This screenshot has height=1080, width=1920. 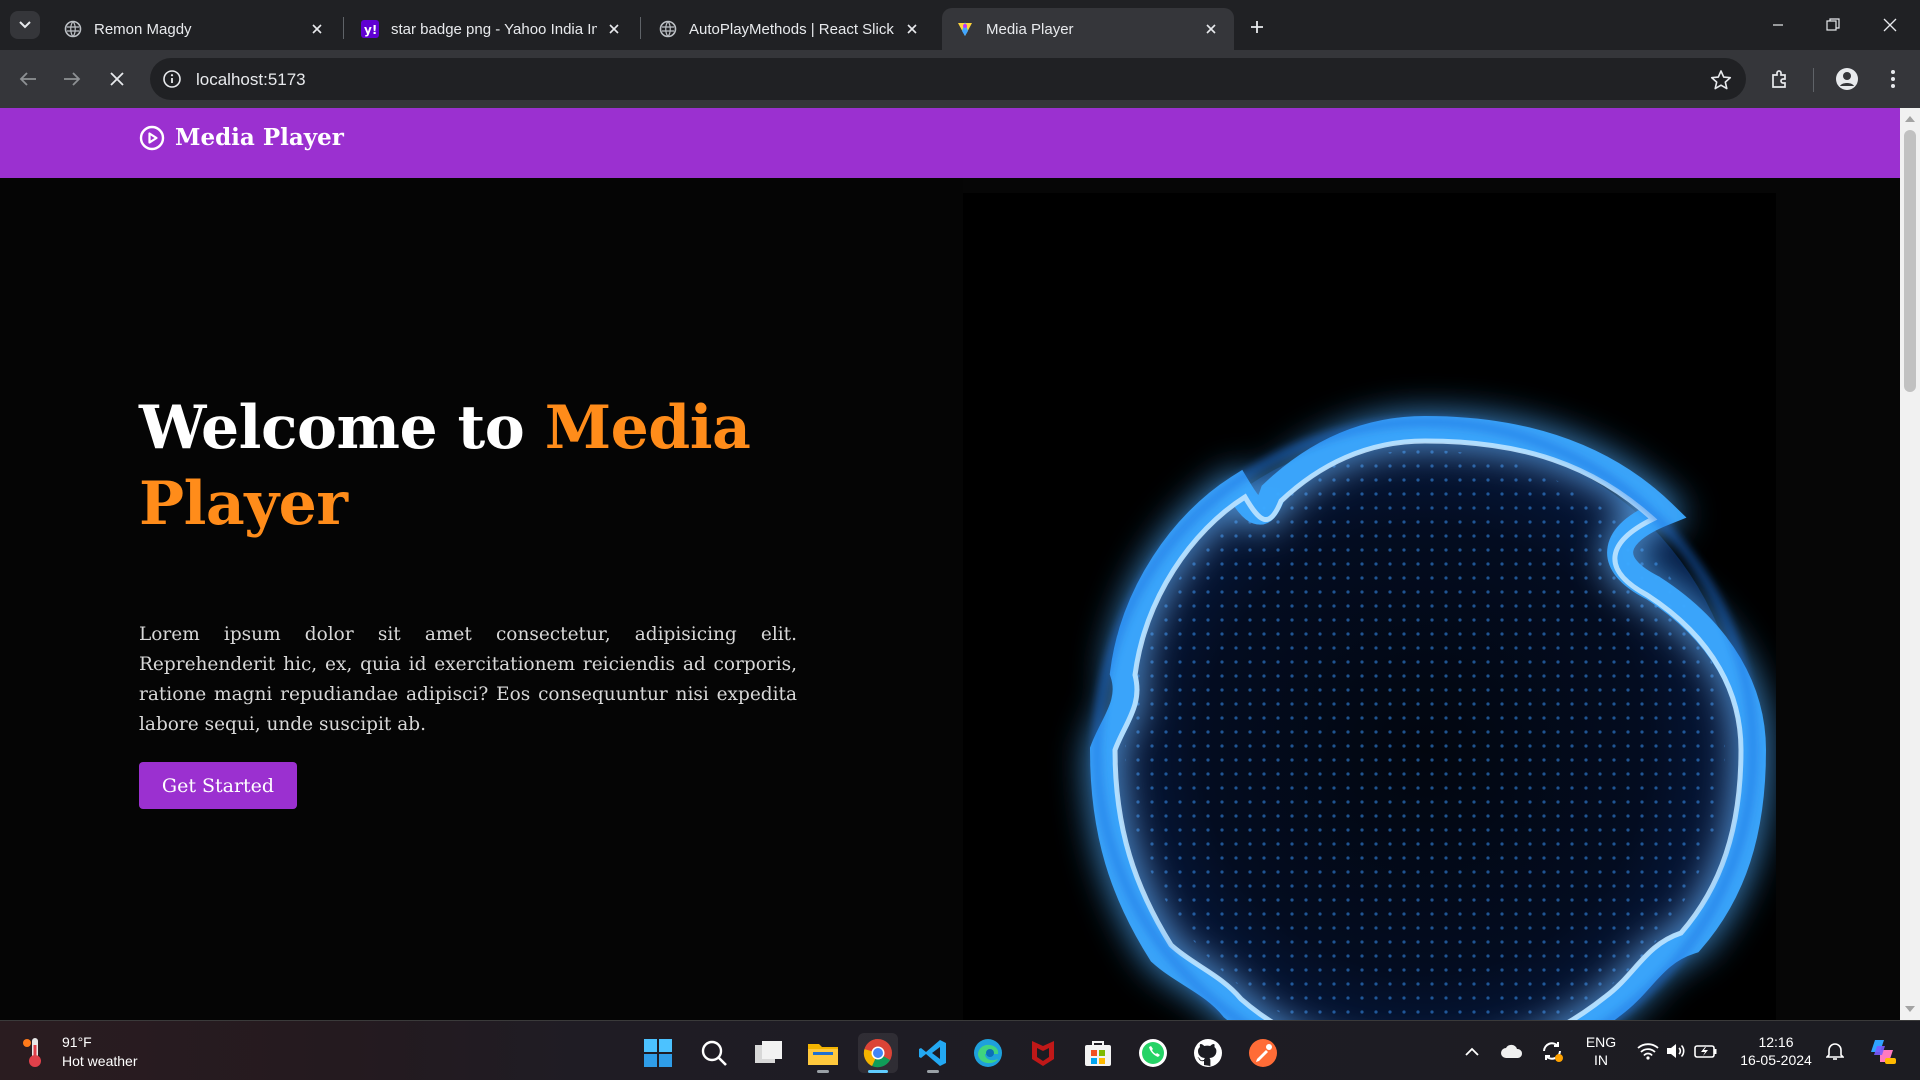 I want to click on taskbar-search, so click(x=714, y=1053).